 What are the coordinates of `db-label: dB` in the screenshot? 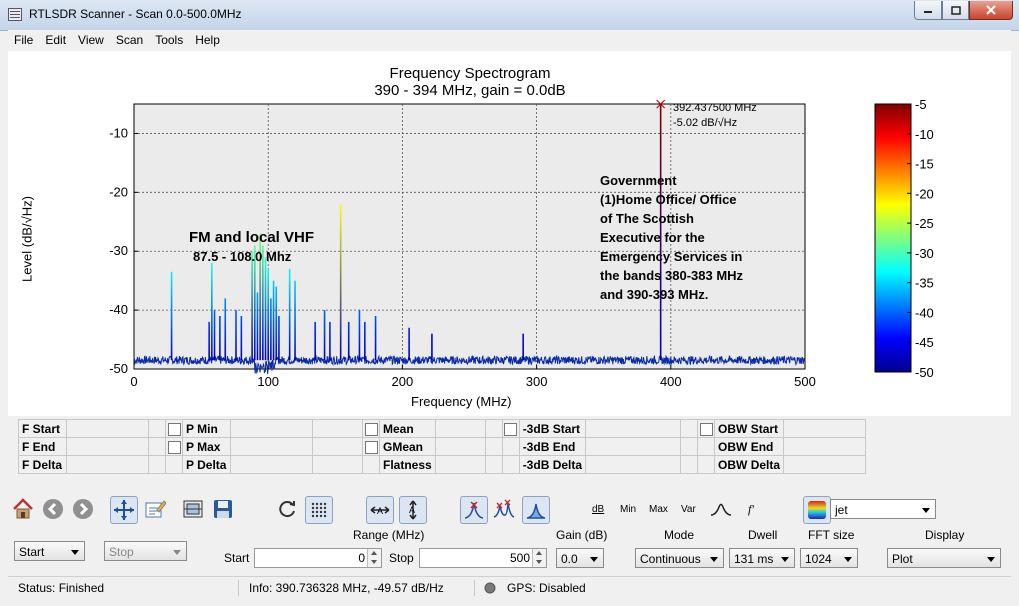 It's located at (598, 509).